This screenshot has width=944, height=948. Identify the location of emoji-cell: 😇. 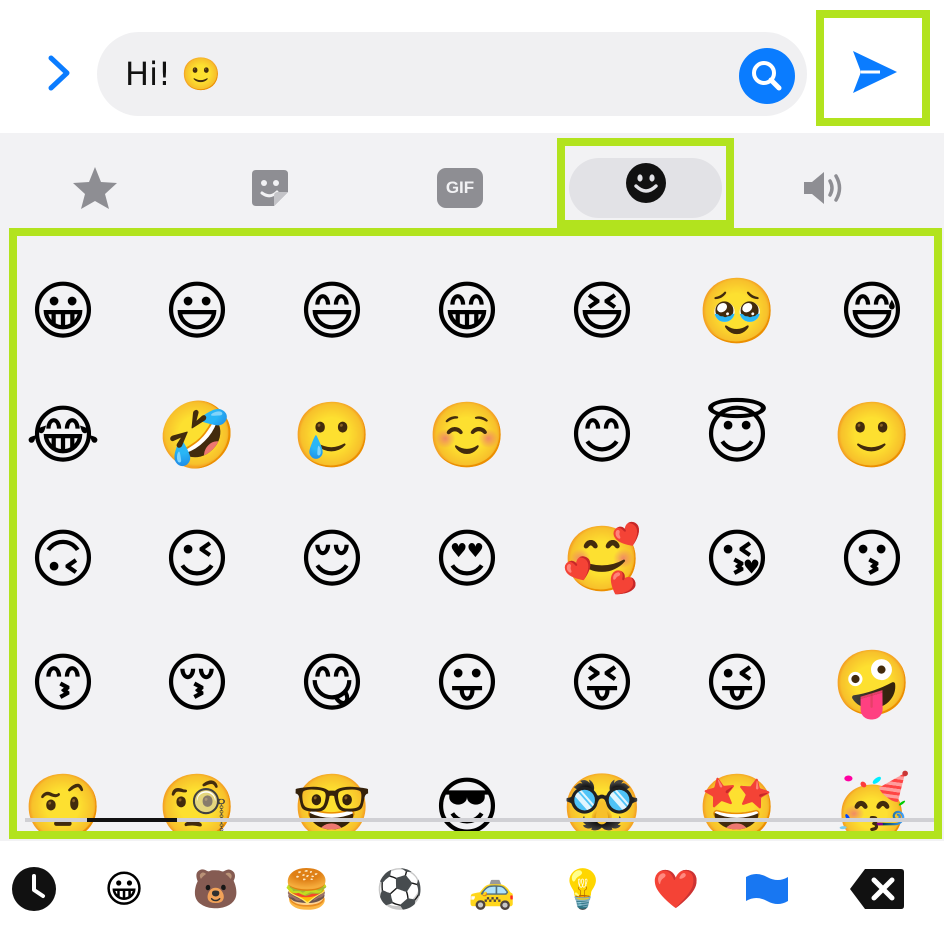
(737, 436).